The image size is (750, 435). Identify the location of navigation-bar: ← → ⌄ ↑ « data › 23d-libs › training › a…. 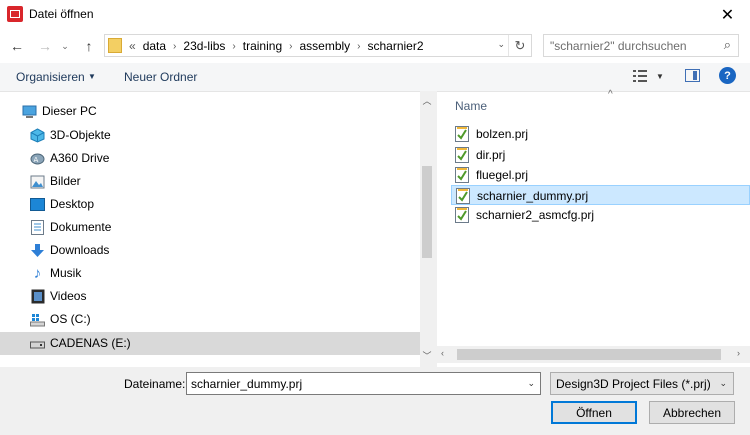
(375, 46).